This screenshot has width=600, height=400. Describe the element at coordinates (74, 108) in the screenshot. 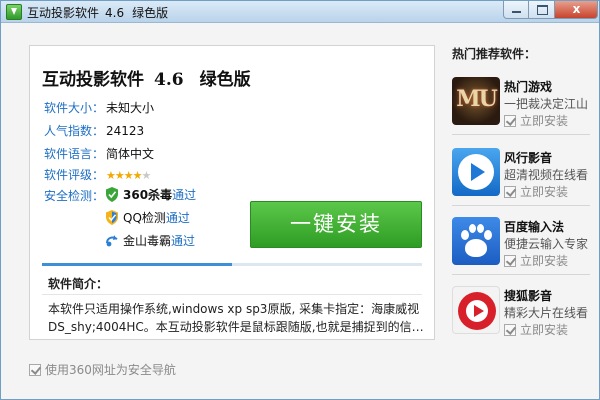

I see `size-label: 软件大小：` at that location.